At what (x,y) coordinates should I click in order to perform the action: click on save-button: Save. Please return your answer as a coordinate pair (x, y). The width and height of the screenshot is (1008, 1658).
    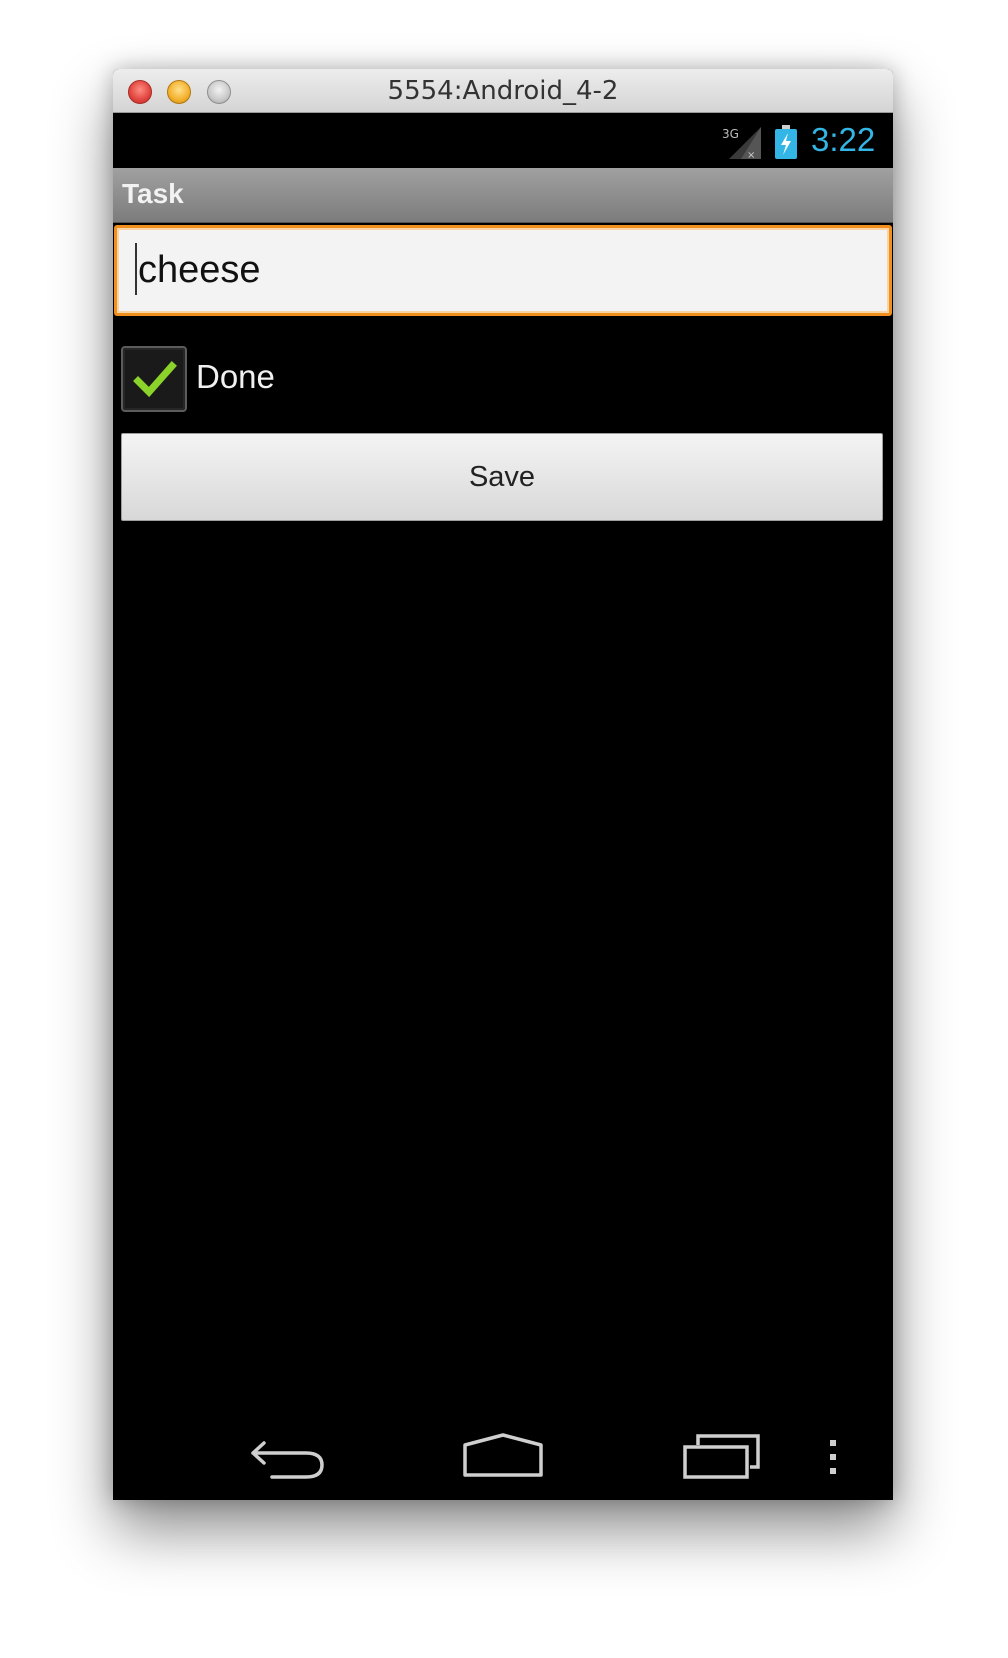
    Looking at the image, I should click on (502, 477).